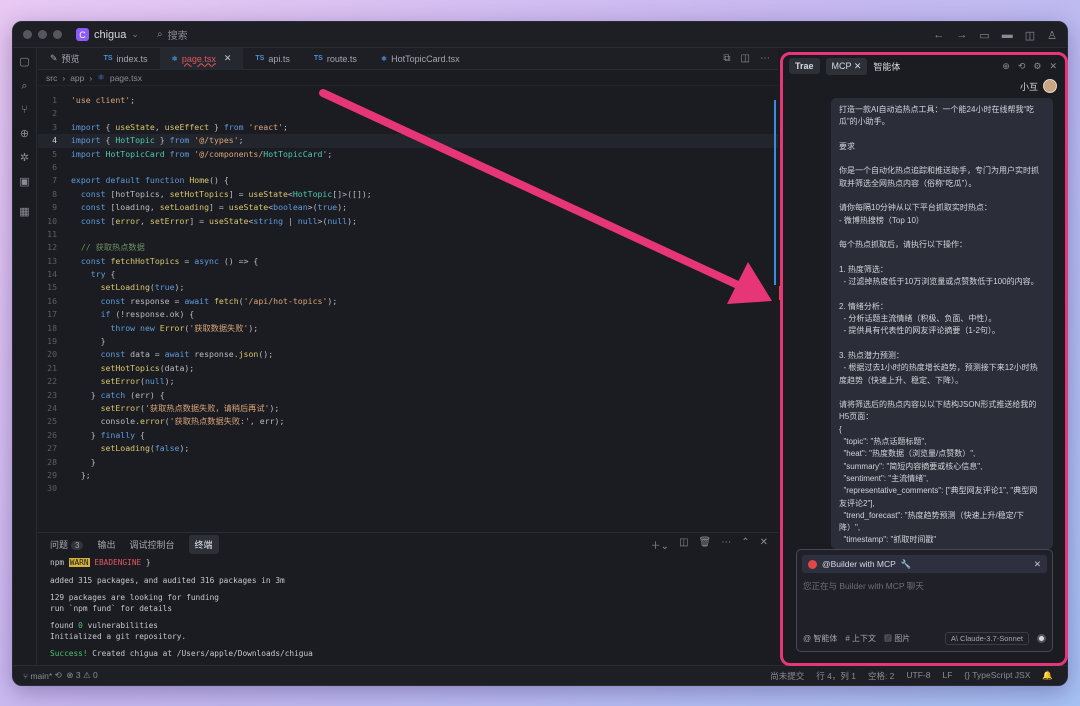  Describe the element at coordinates (408, 381) in the screenshot. I see `code-line: 22 setError(null);` at that location.